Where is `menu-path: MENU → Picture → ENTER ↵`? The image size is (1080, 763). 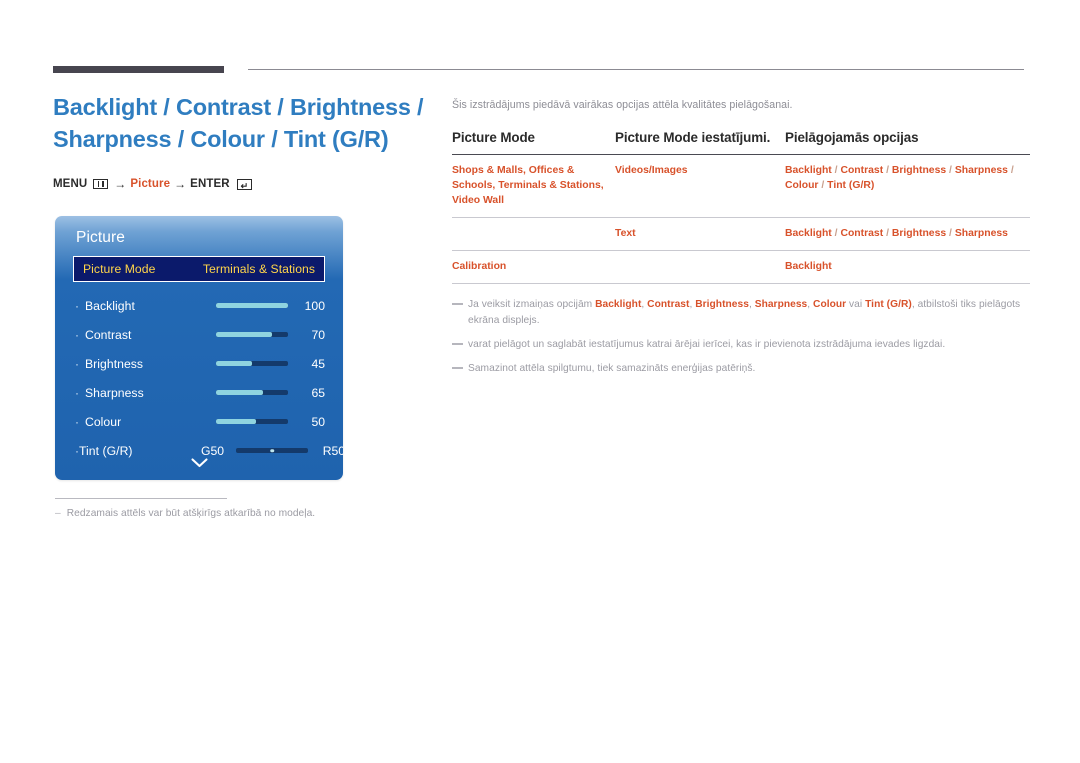 menu-path: MENU → Picture → ENTER ↵ is located at coordinates (243, 184).